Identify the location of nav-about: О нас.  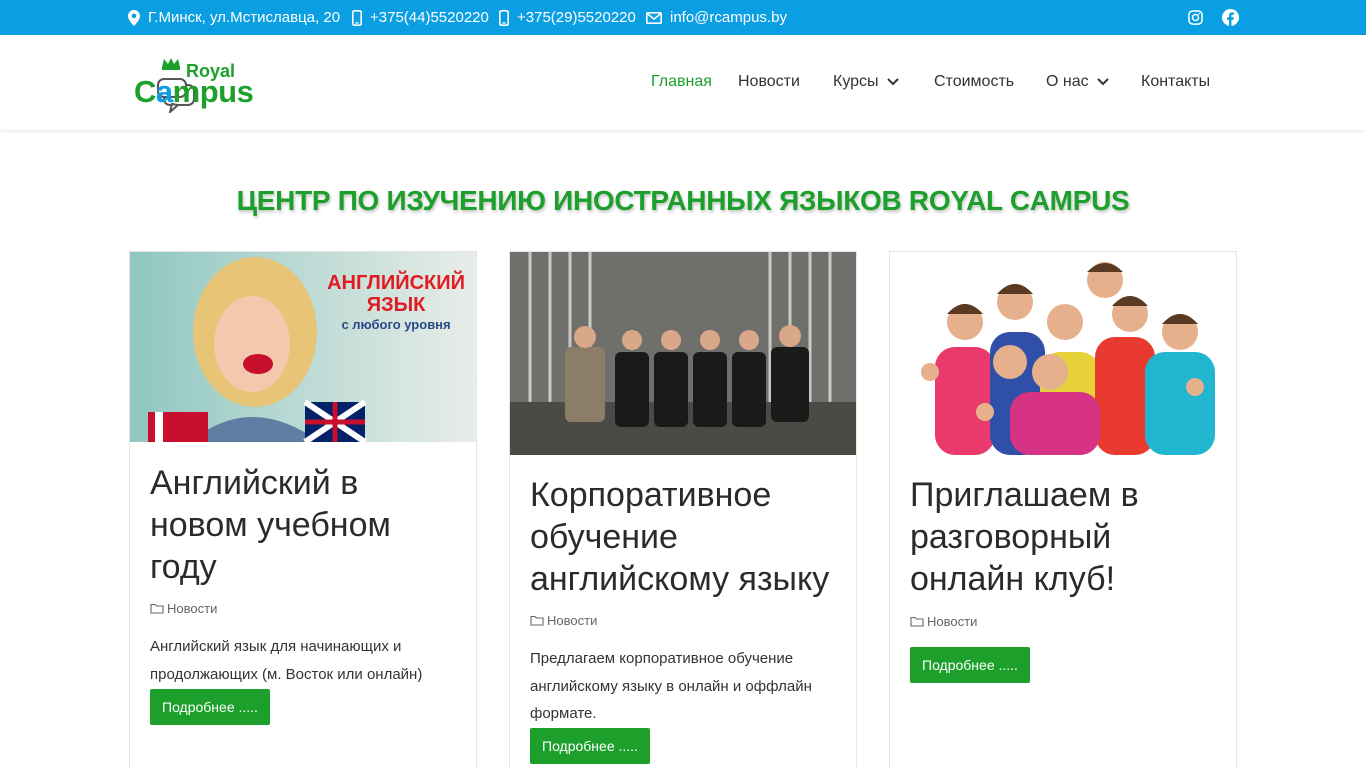
(1077, 82).